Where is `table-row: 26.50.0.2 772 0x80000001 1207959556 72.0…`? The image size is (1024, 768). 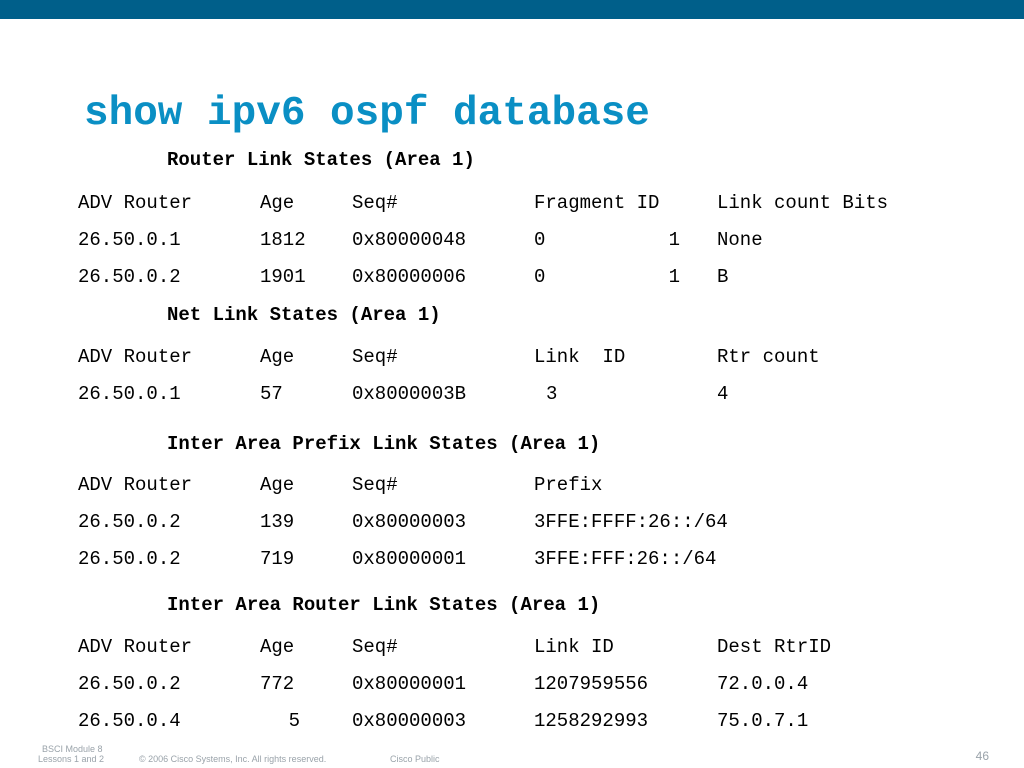 table-row: 26.50.0.2 772 0x80000001 1207959556 72.0… is located at coordinates (528, 684).